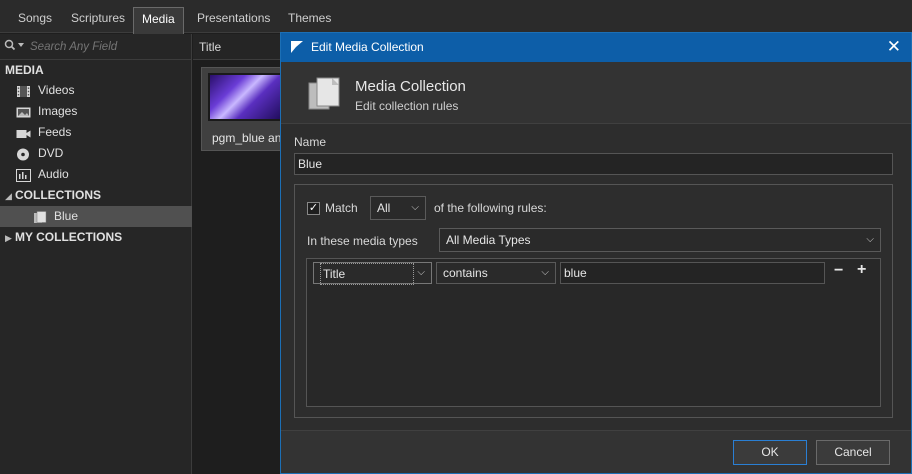 The height and width of the screenshot is (474, 912). Describe the element at coordinates (233, 20) in the screenshot. I see `tab-presentations: Presentations` at that location.